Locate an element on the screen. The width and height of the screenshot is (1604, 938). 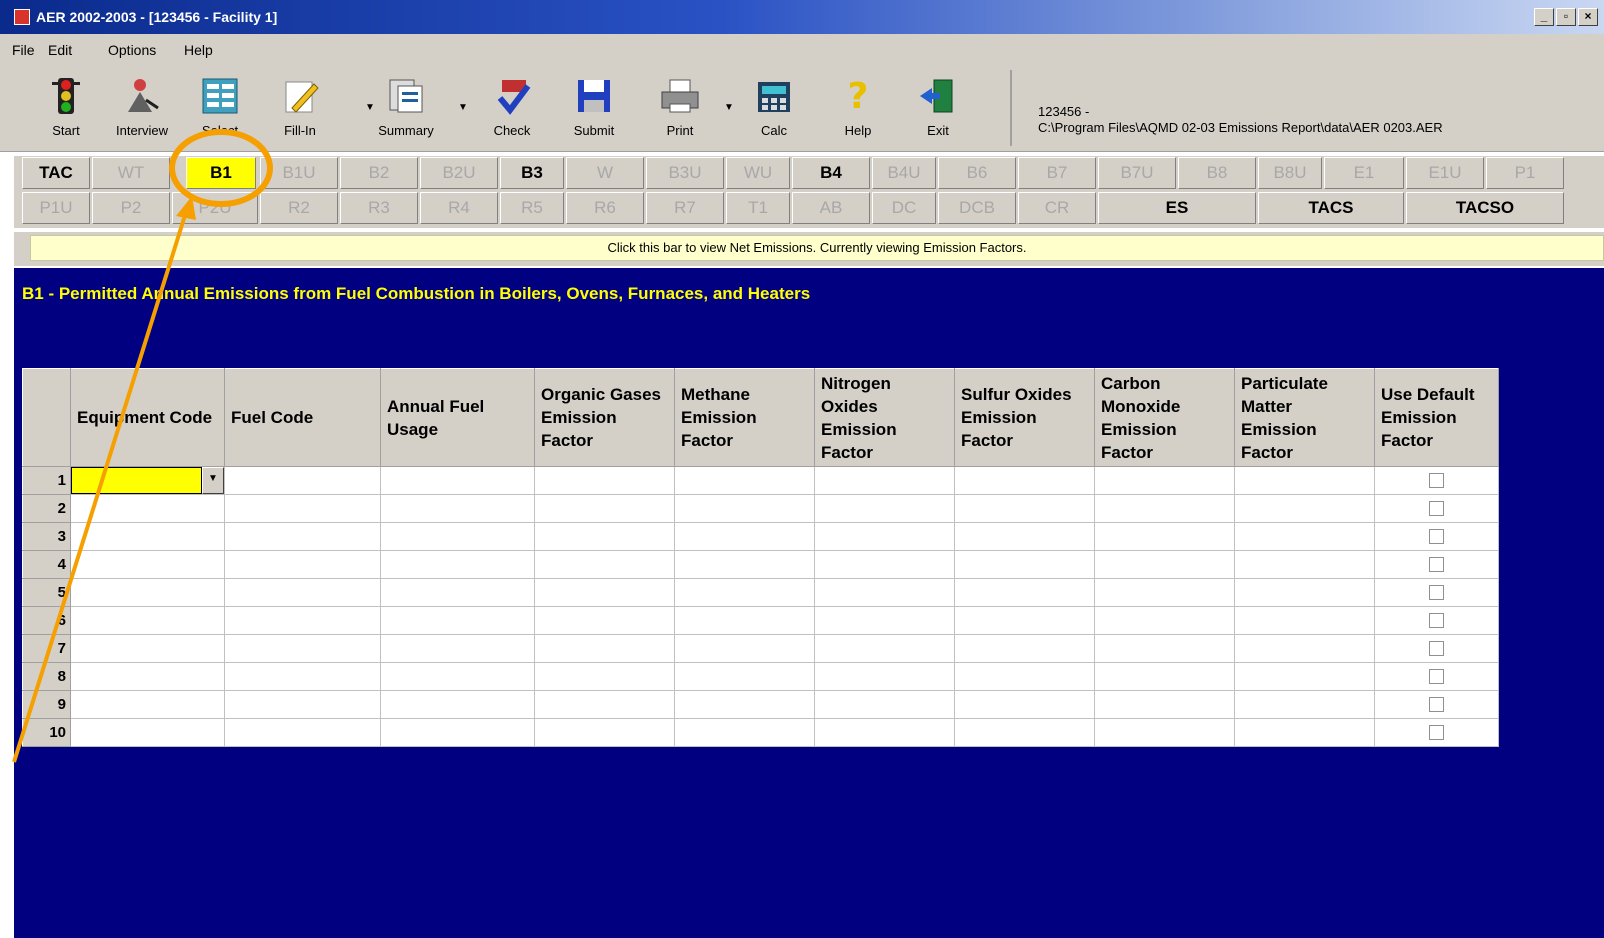
tab-r7: R7 is located at coordinates (685, 208).